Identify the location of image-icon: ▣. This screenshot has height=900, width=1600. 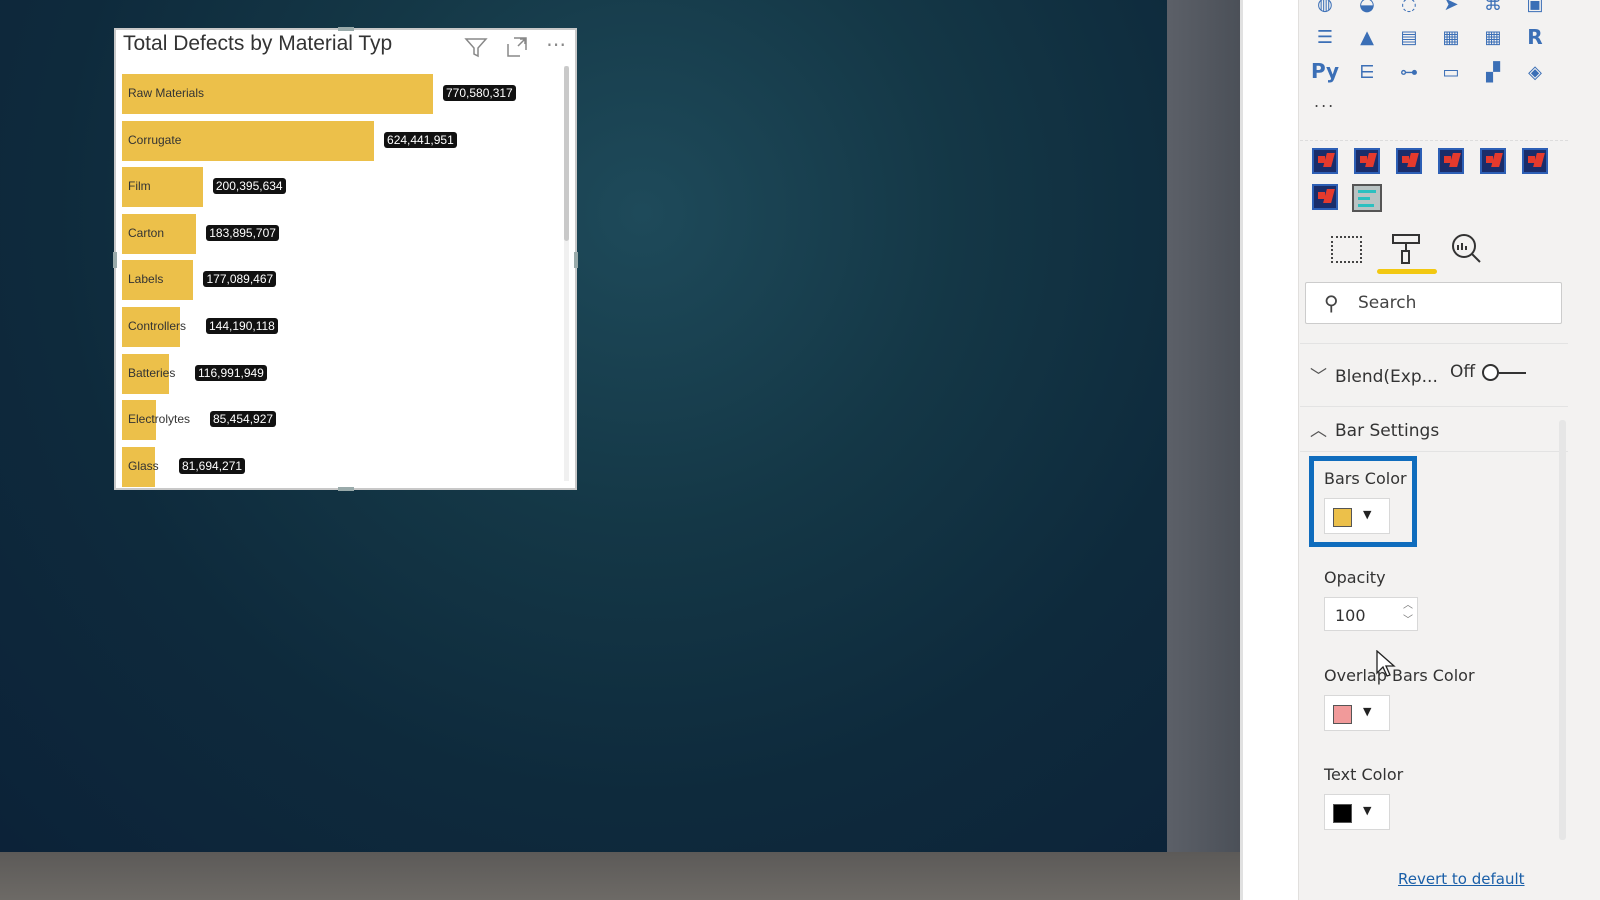
(1535, 8).